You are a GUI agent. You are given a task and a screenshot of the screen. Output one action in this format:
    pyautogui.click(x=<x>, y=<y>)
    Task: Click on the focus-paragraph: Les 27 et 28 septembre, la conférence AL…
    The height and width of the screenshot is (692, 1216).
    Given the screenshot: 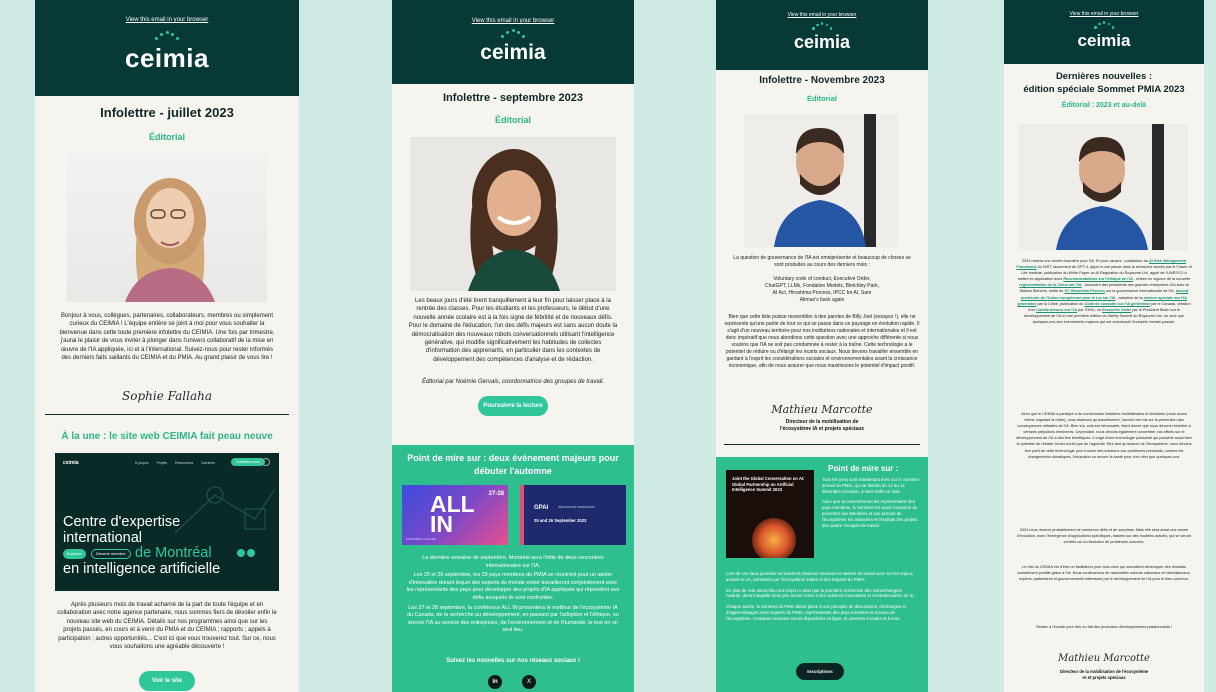 What is the action you would take?
    pyautogui.click(x=513, y=619)
    